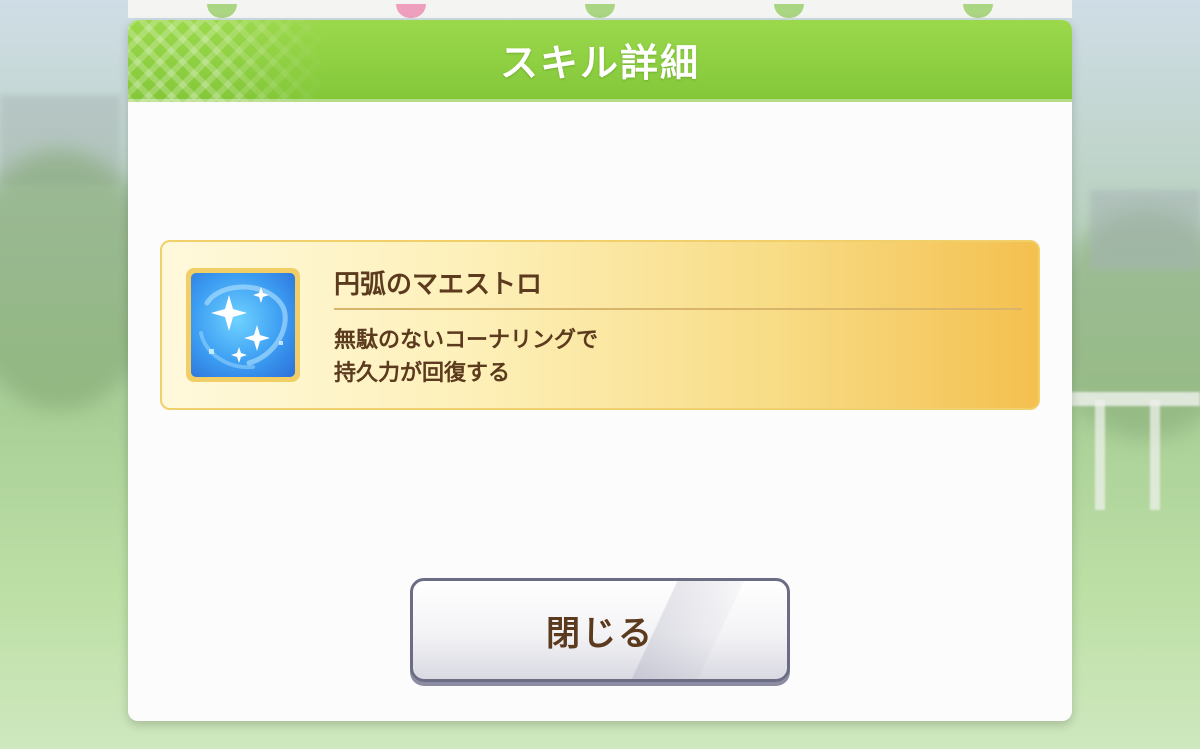 The width and height of the screenshot is (1200, 749). I want to click on close-button-label: 閉じる, so click(600, 633).